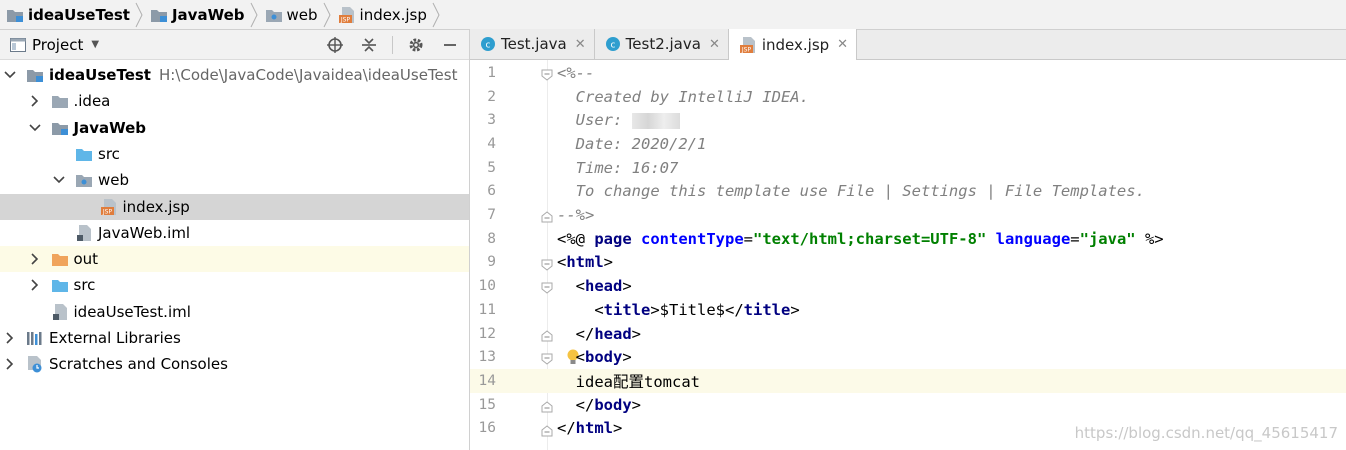  What do you see at coordinates (576, 238) in the screenshot?
I see `code-token: <%@` at bounding box center [576, 238].